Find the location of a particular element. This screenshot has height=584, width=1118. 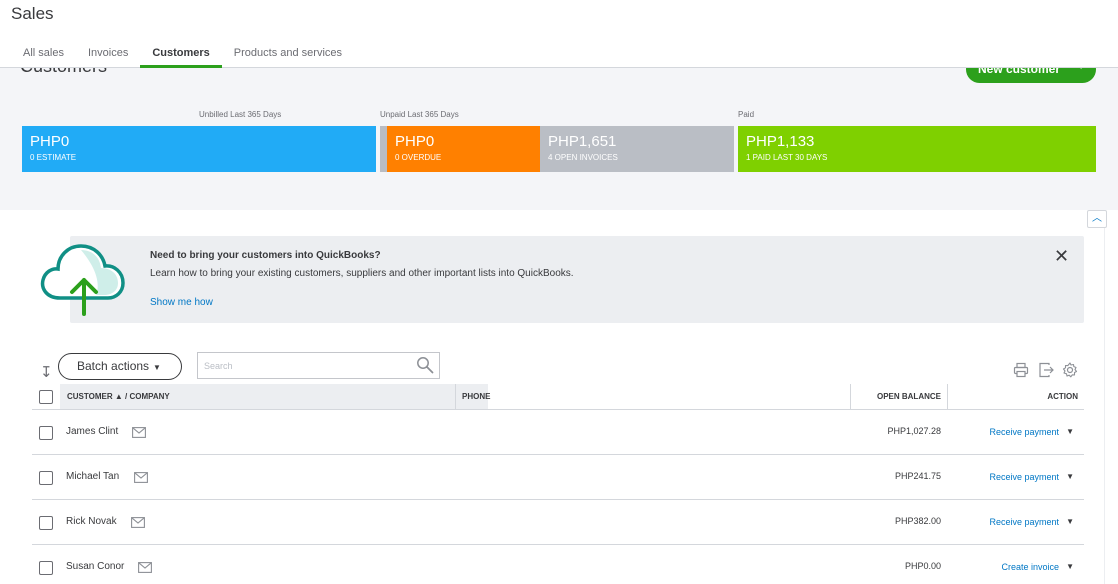

action-column-header: ACTION is located at coordinates (1062, 396).